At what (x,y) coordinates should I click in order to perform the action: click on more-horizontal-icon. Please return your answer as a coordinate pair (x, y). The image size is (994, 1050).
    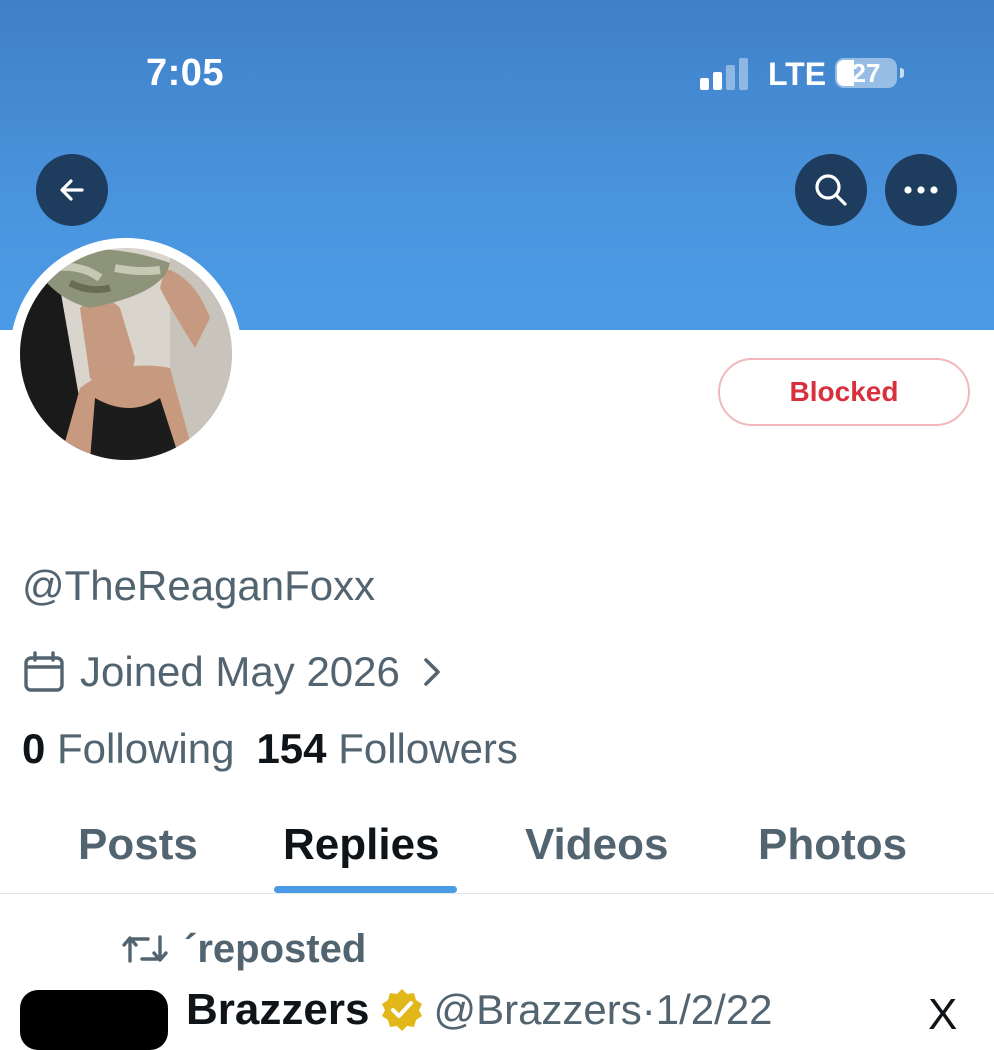
    Looking at the image, I should click on (921, 190).